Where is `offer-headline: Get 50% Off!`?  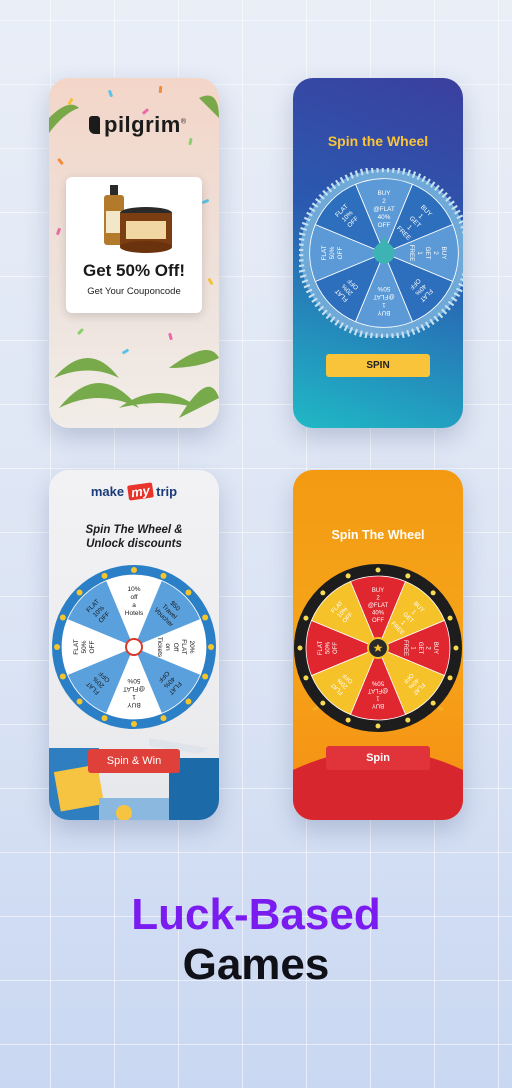 offer-headline: Get 50% Off! is located at coordinates (134, 270).